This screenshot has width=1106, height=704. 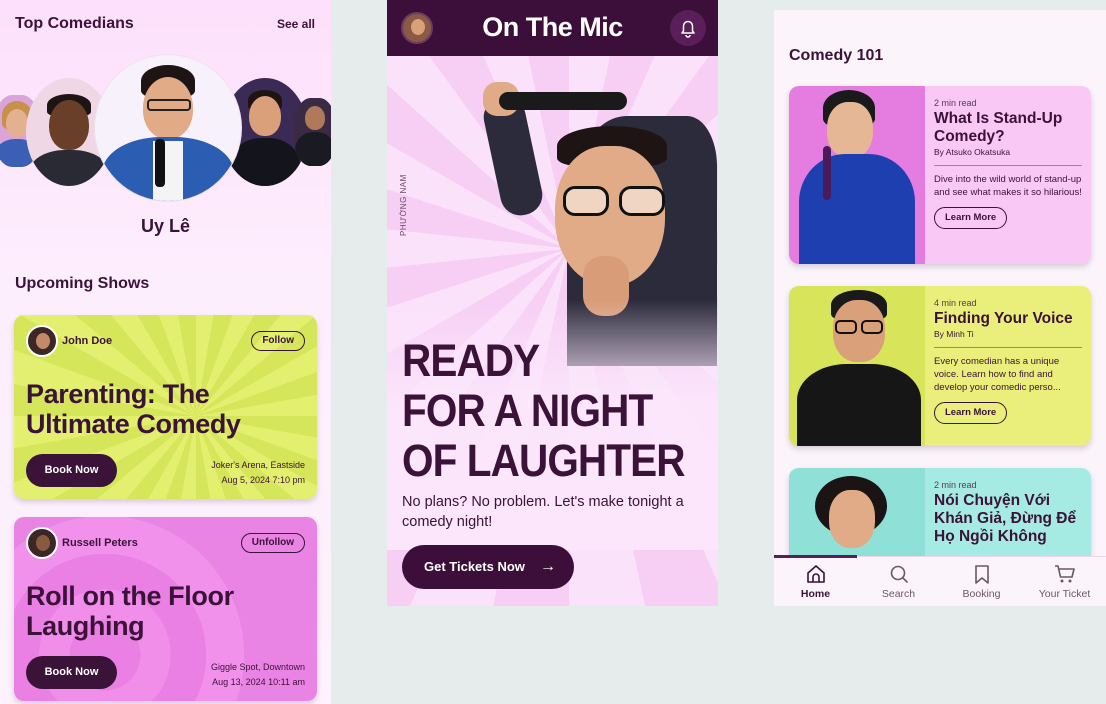 What do you see at coordinates (1064, 594) in the screenshot?
I see `tab-label: Your Ticket` at bounding box center [1064, 594].